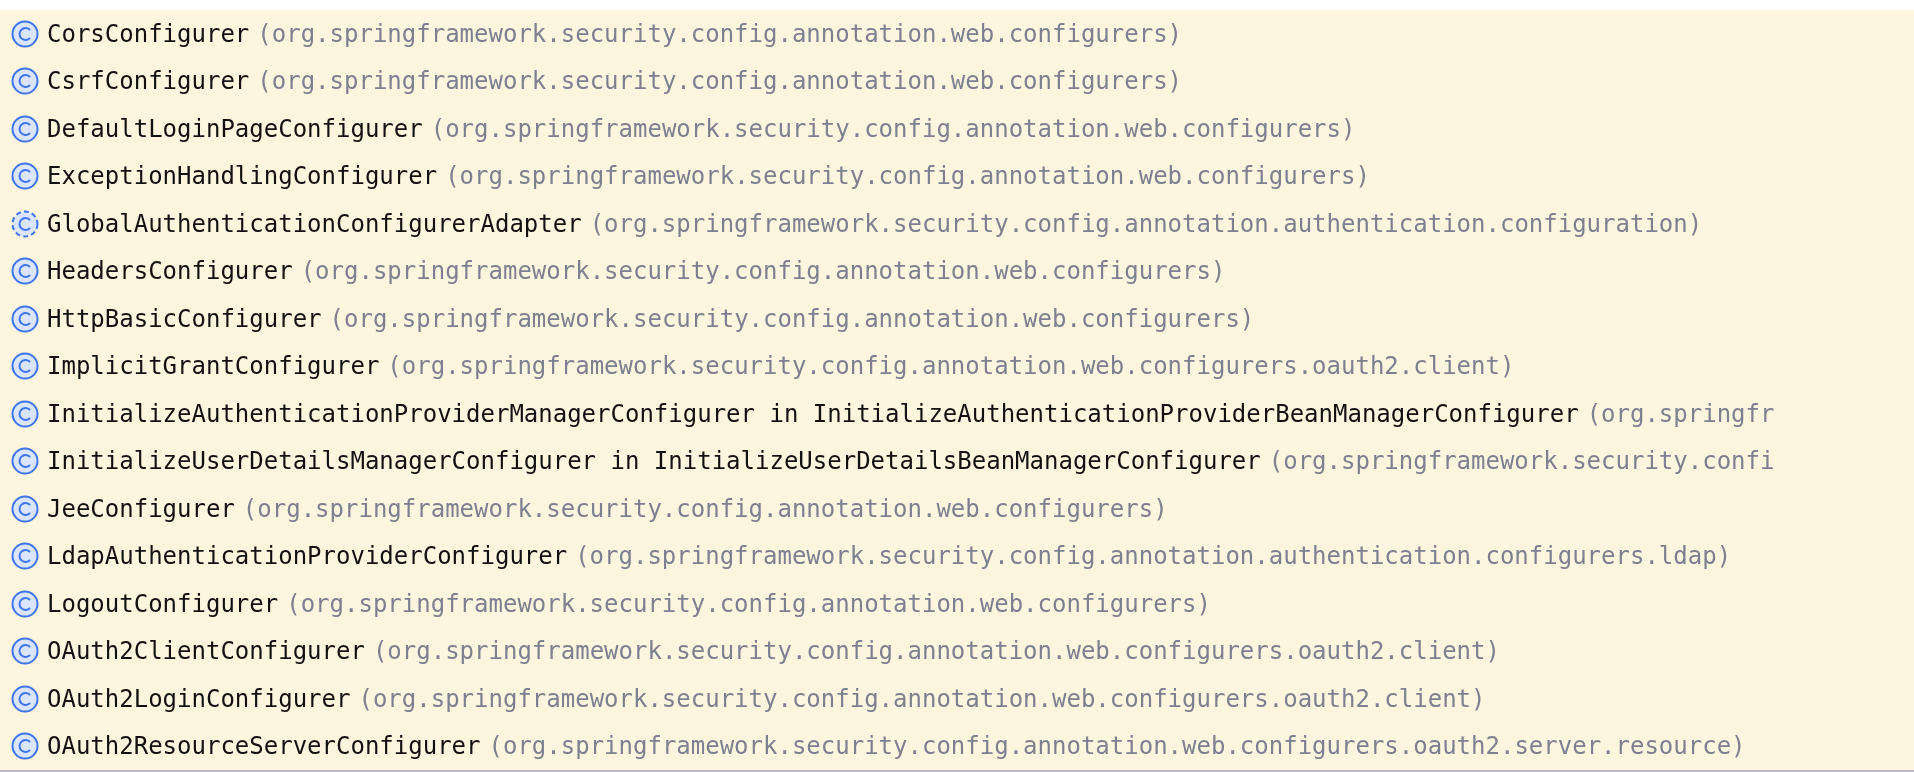  Describe the element at coordinates (1680, 413) in the screenshot. I see `package-name: (org.springfr` at that location.